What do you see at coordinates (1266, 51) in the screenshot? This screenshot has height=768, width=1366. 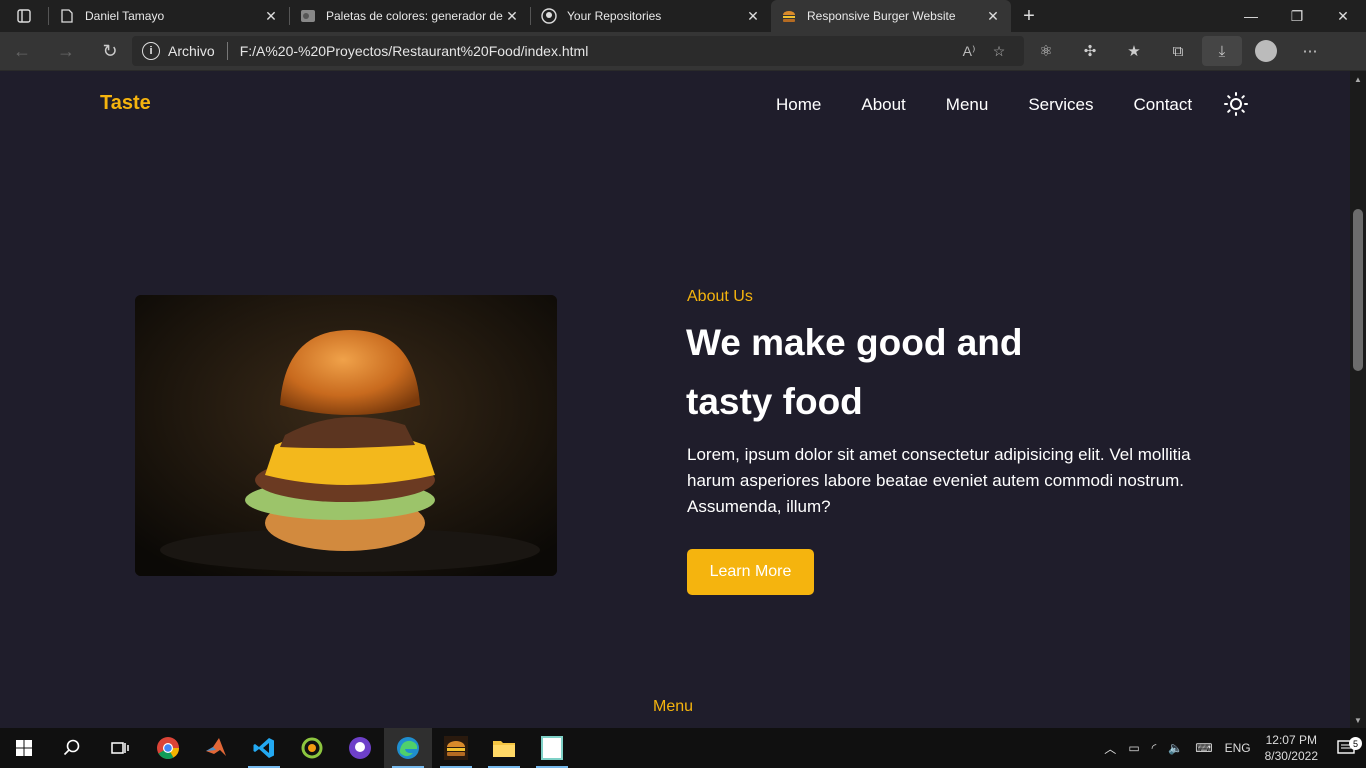 I see `profile-icon` at bounding box center [1266, 51].